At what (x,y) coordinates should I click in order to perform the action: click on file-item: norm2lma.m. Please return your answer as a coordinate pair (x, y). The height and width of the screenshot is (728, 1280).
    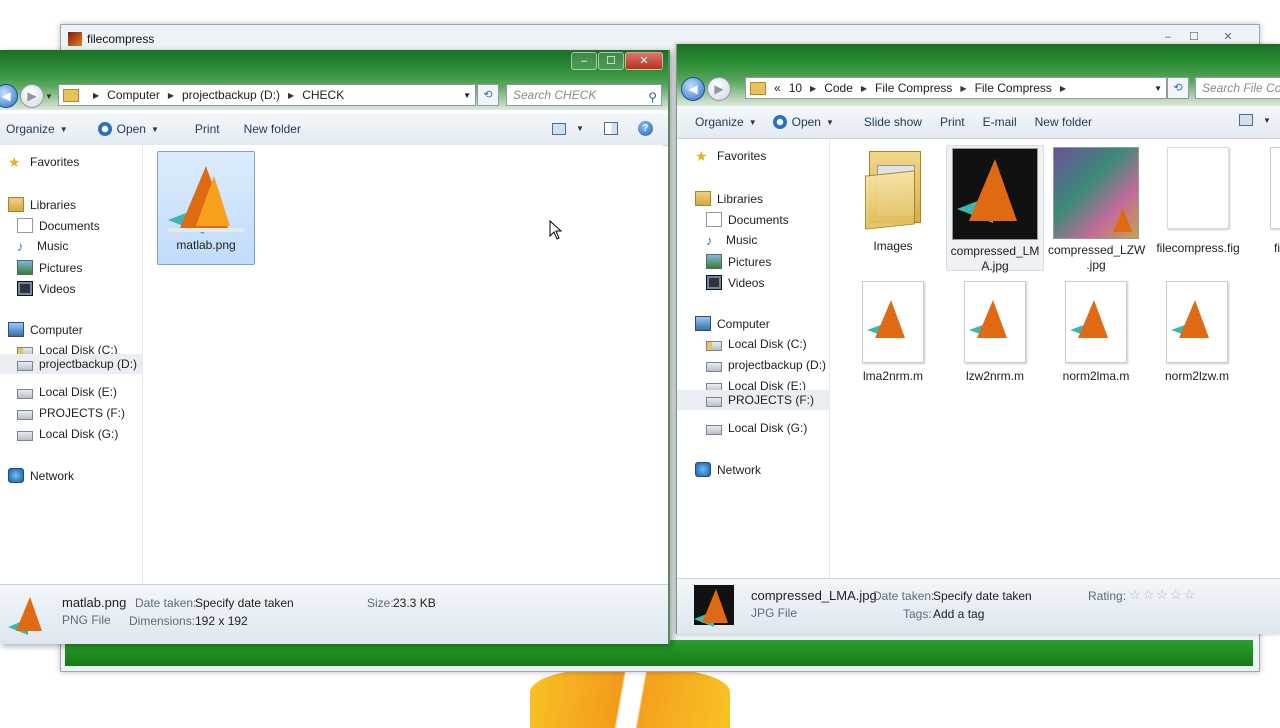
    Looking at the image, I should click on (1096, 332).